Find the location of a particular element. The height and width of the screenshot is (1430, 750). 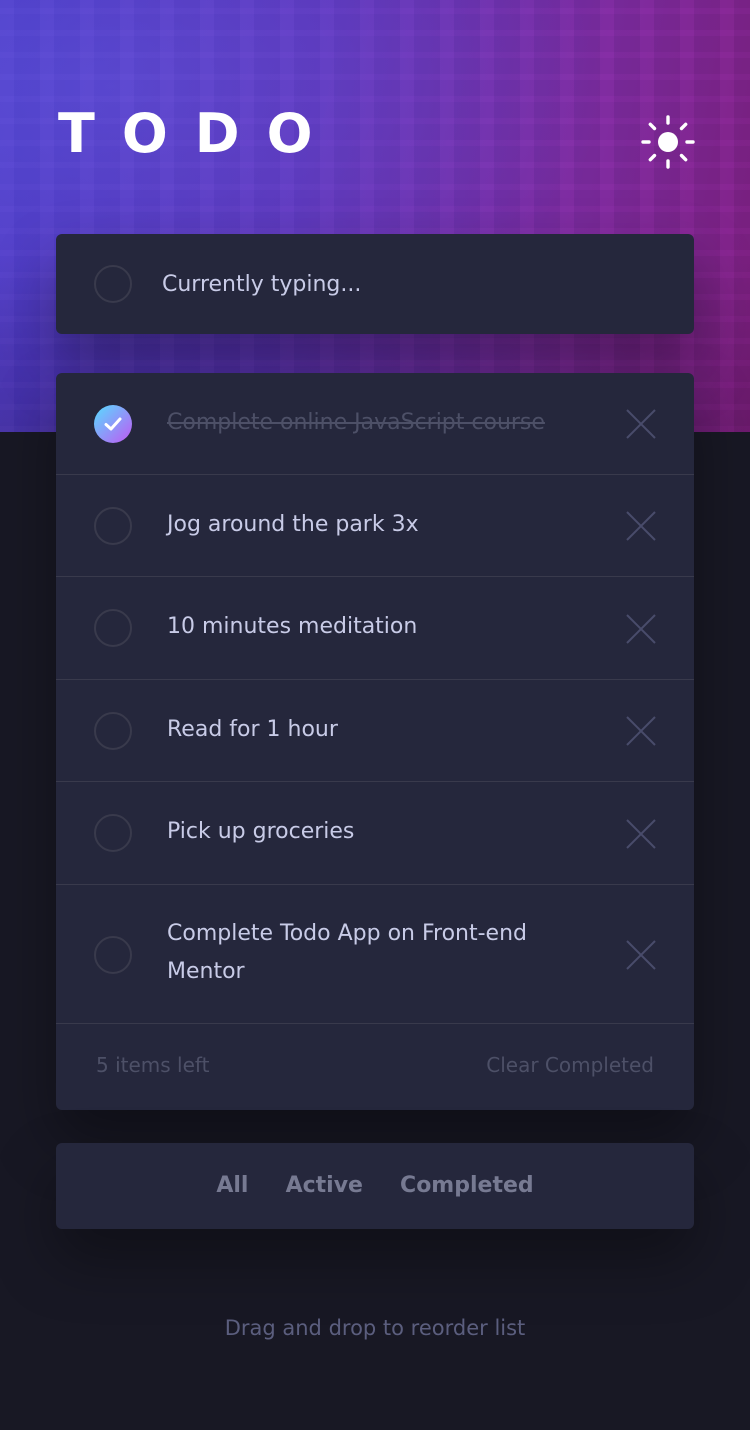

check-icon is located at coordinates (113, 424).